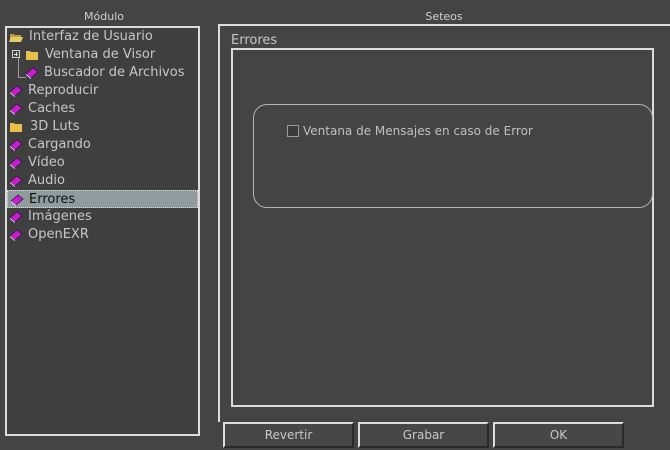 Image resolution: width=670 pixels, height=450 pixels. I want to click on tree-item-interfaz: Interfaz de Usuario, so click(102, 37).